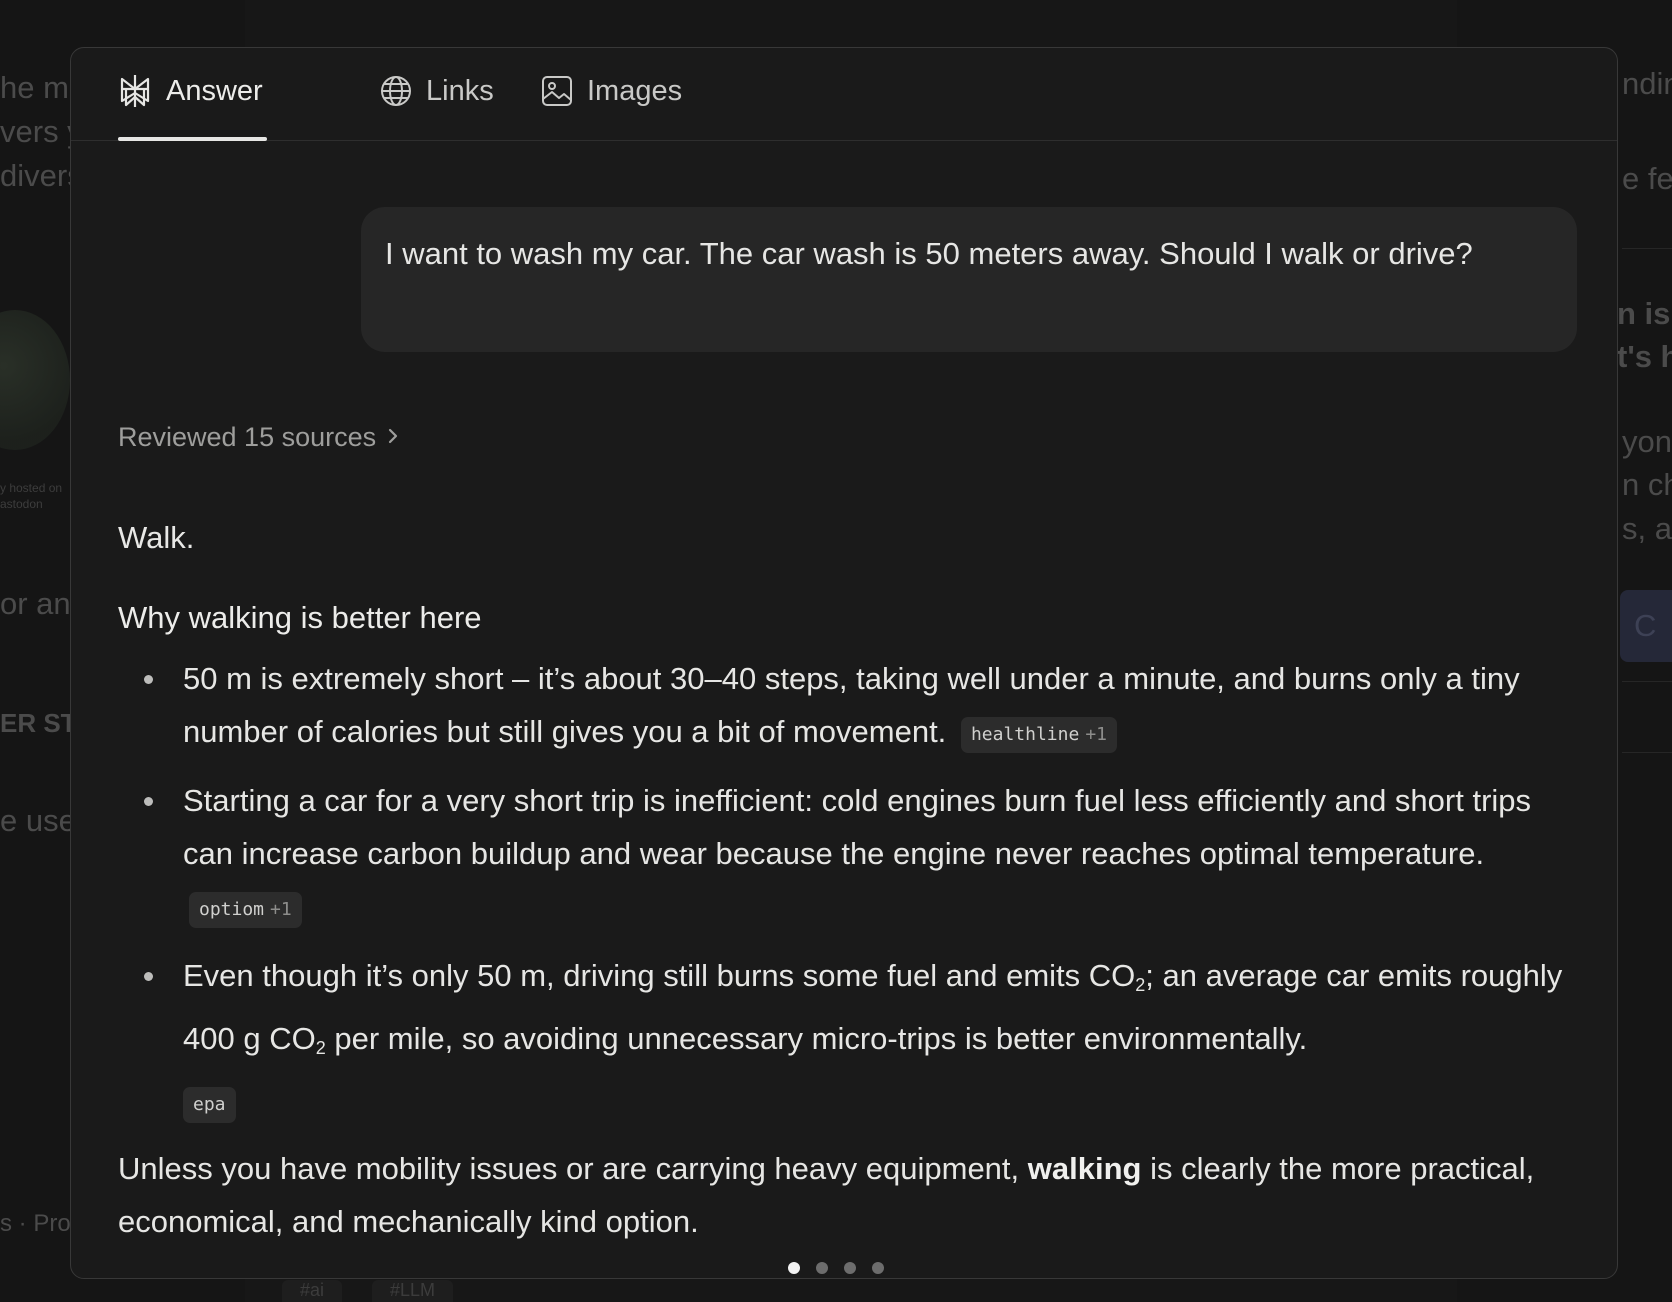 Image resolution: width=1672 pixels, height=1302 pixels. Describe the element at coordinates (300, 617) in the screenshot. I see `answer-heading: Why walking is better here` at that location.